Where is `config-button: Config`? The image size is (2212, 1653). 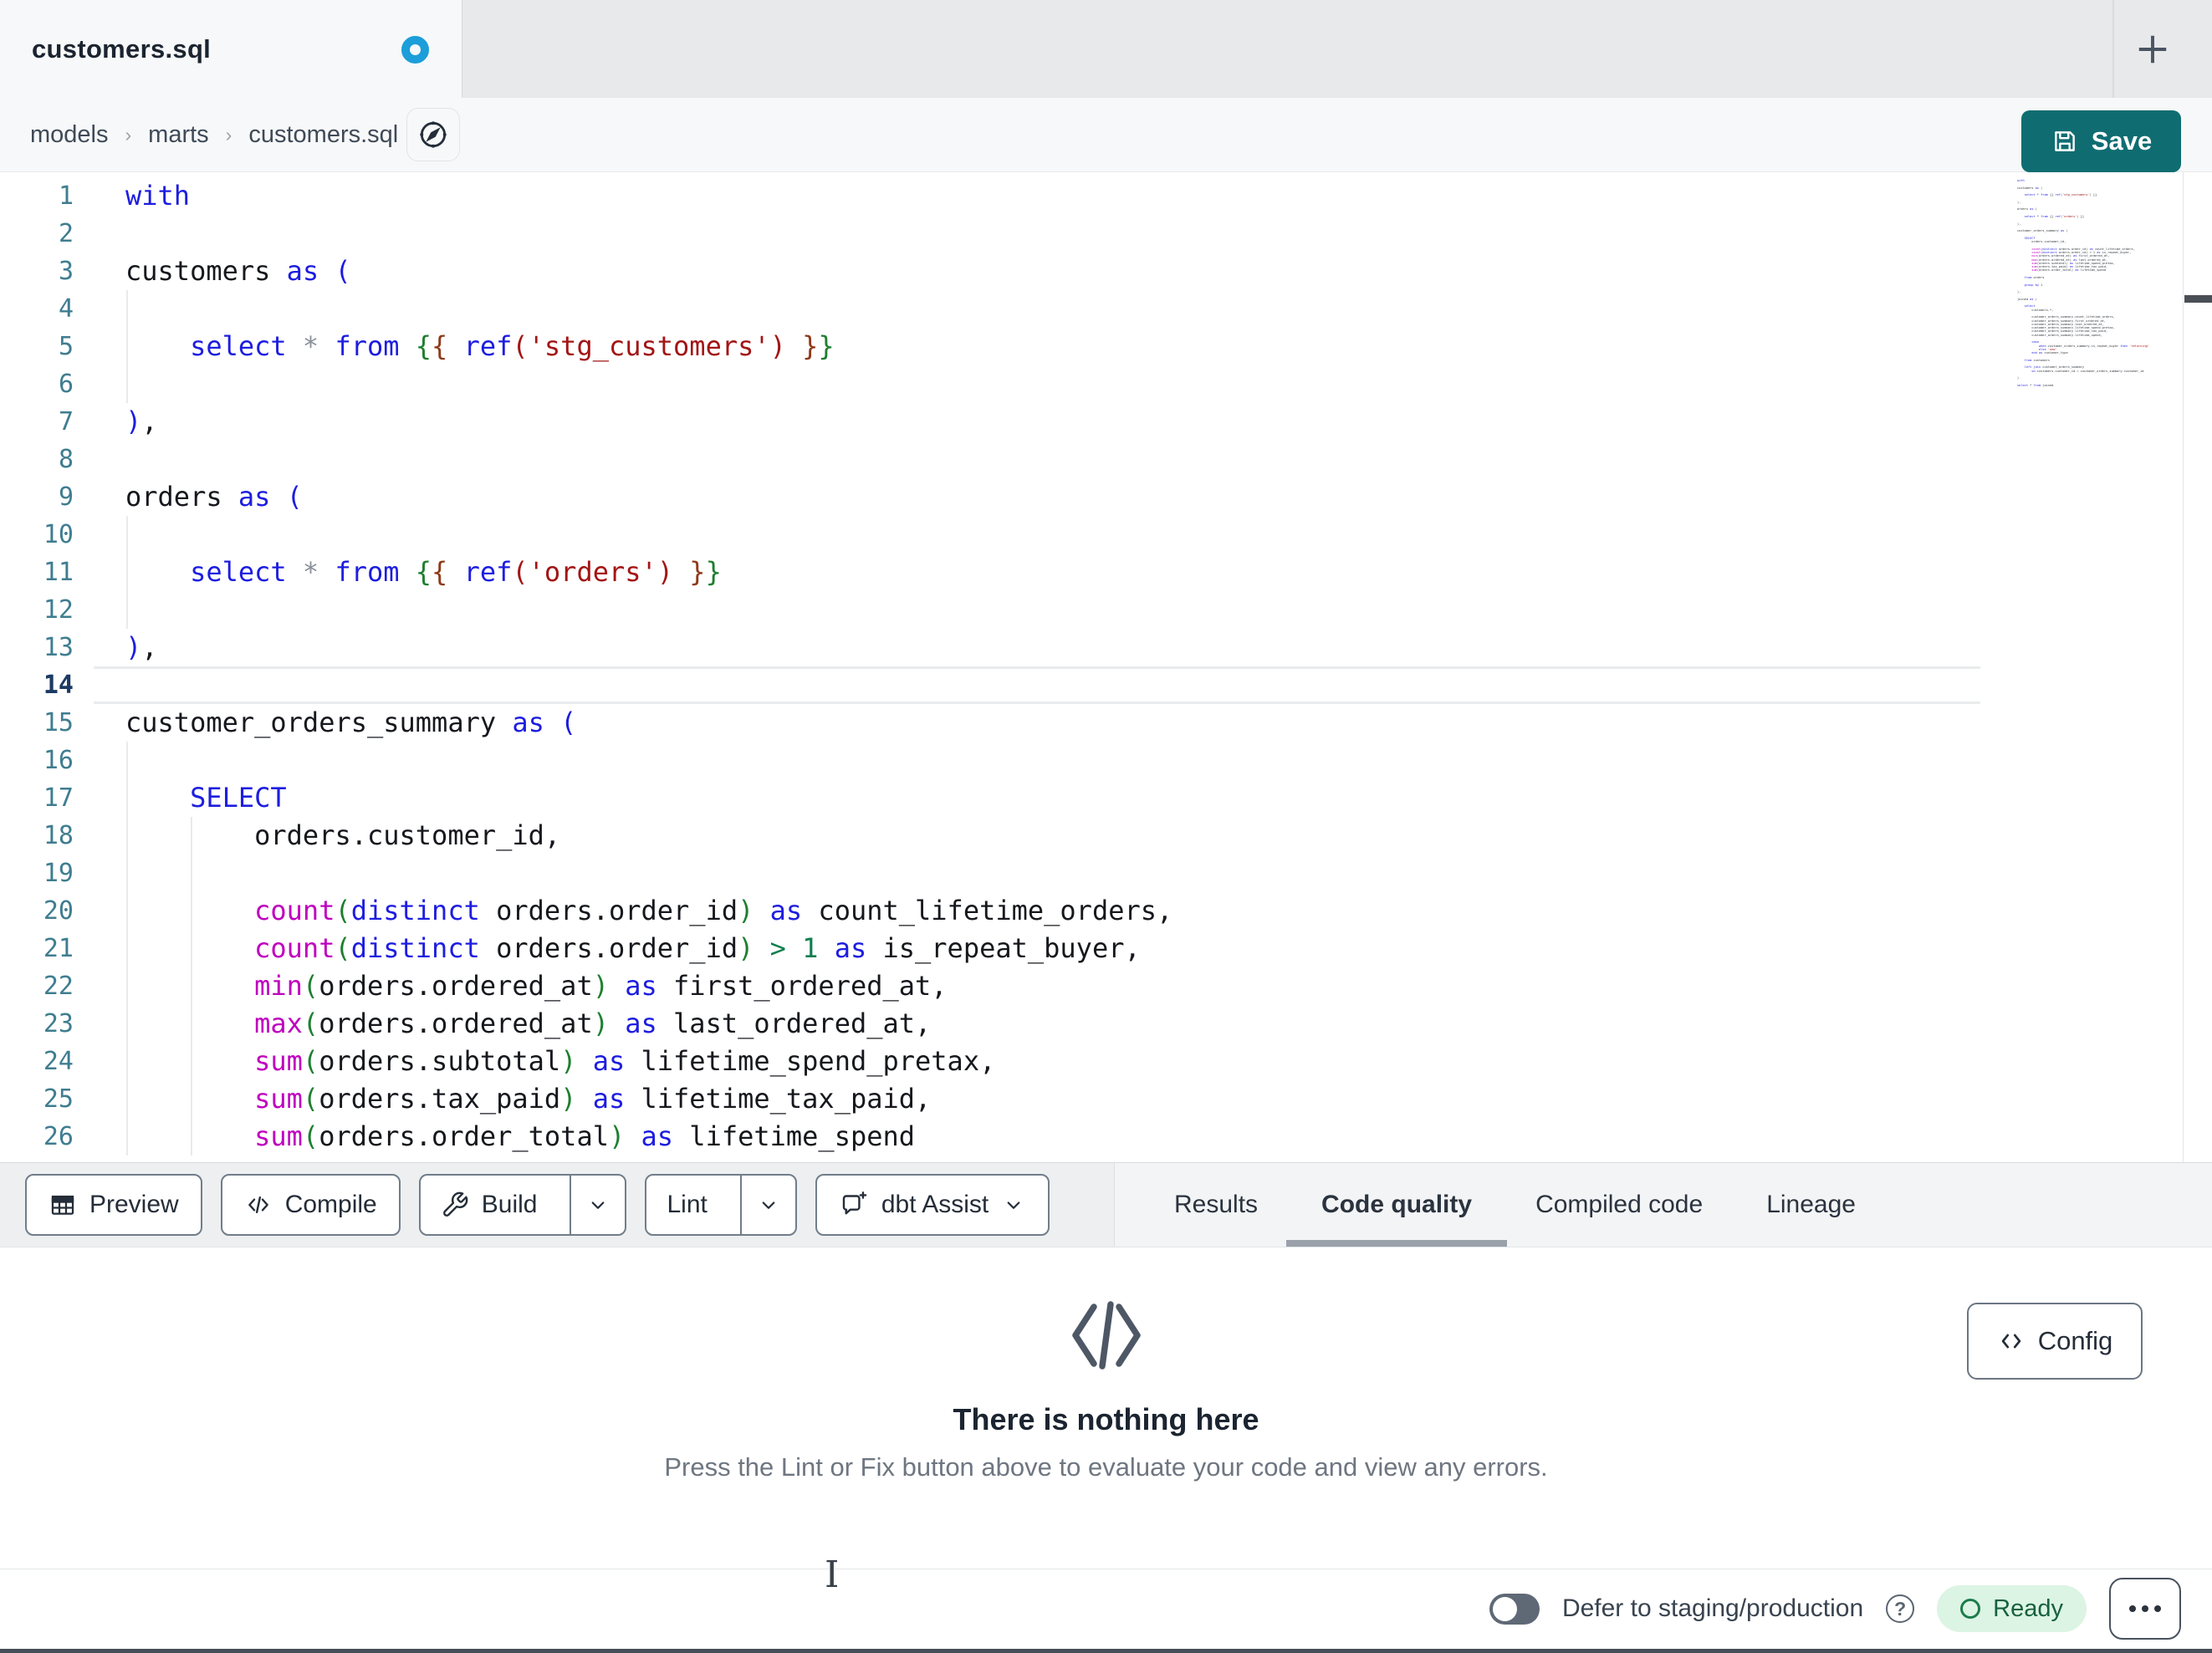 config-button: Config is located at coordinates (2055, 1341).